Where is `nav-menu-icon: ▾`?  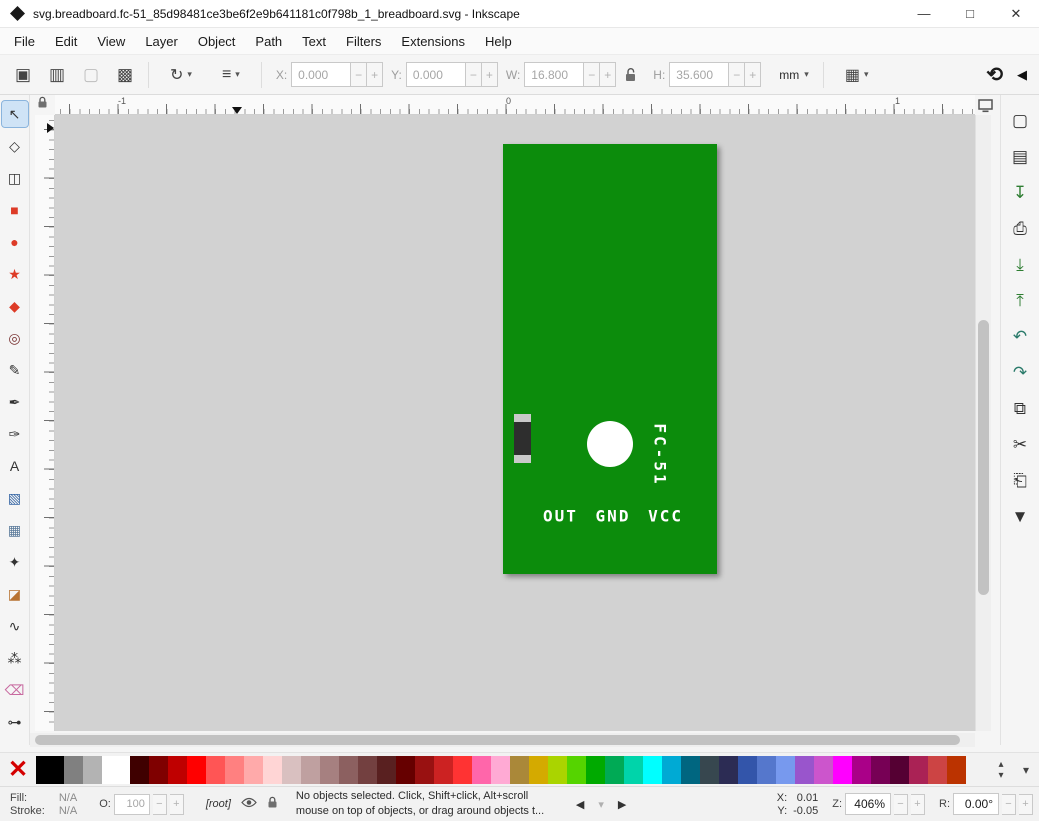
nav-menu-icon: ▾ is located at coordinates (601, 804).